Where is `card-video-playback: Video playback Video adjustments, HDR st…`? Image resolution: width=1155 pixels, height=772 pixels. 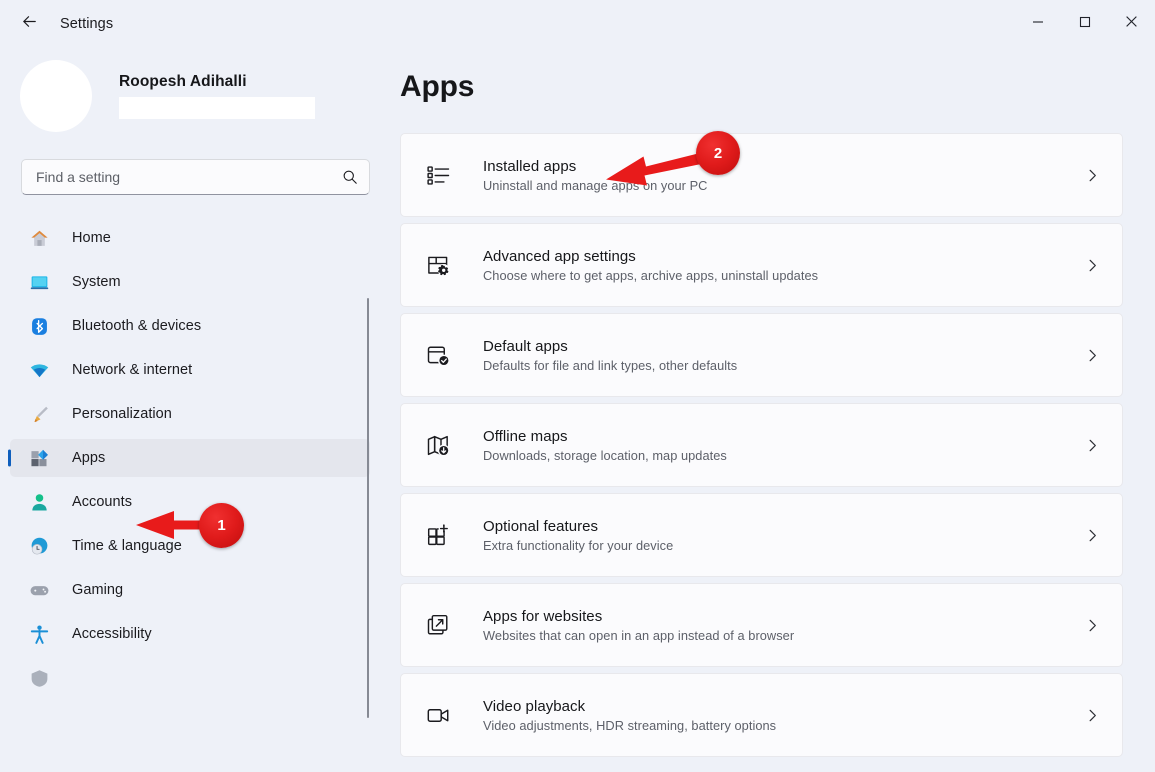 card-video-playback: Video playback Video adjustments, HDR st… is located at coordinates (761, 715).